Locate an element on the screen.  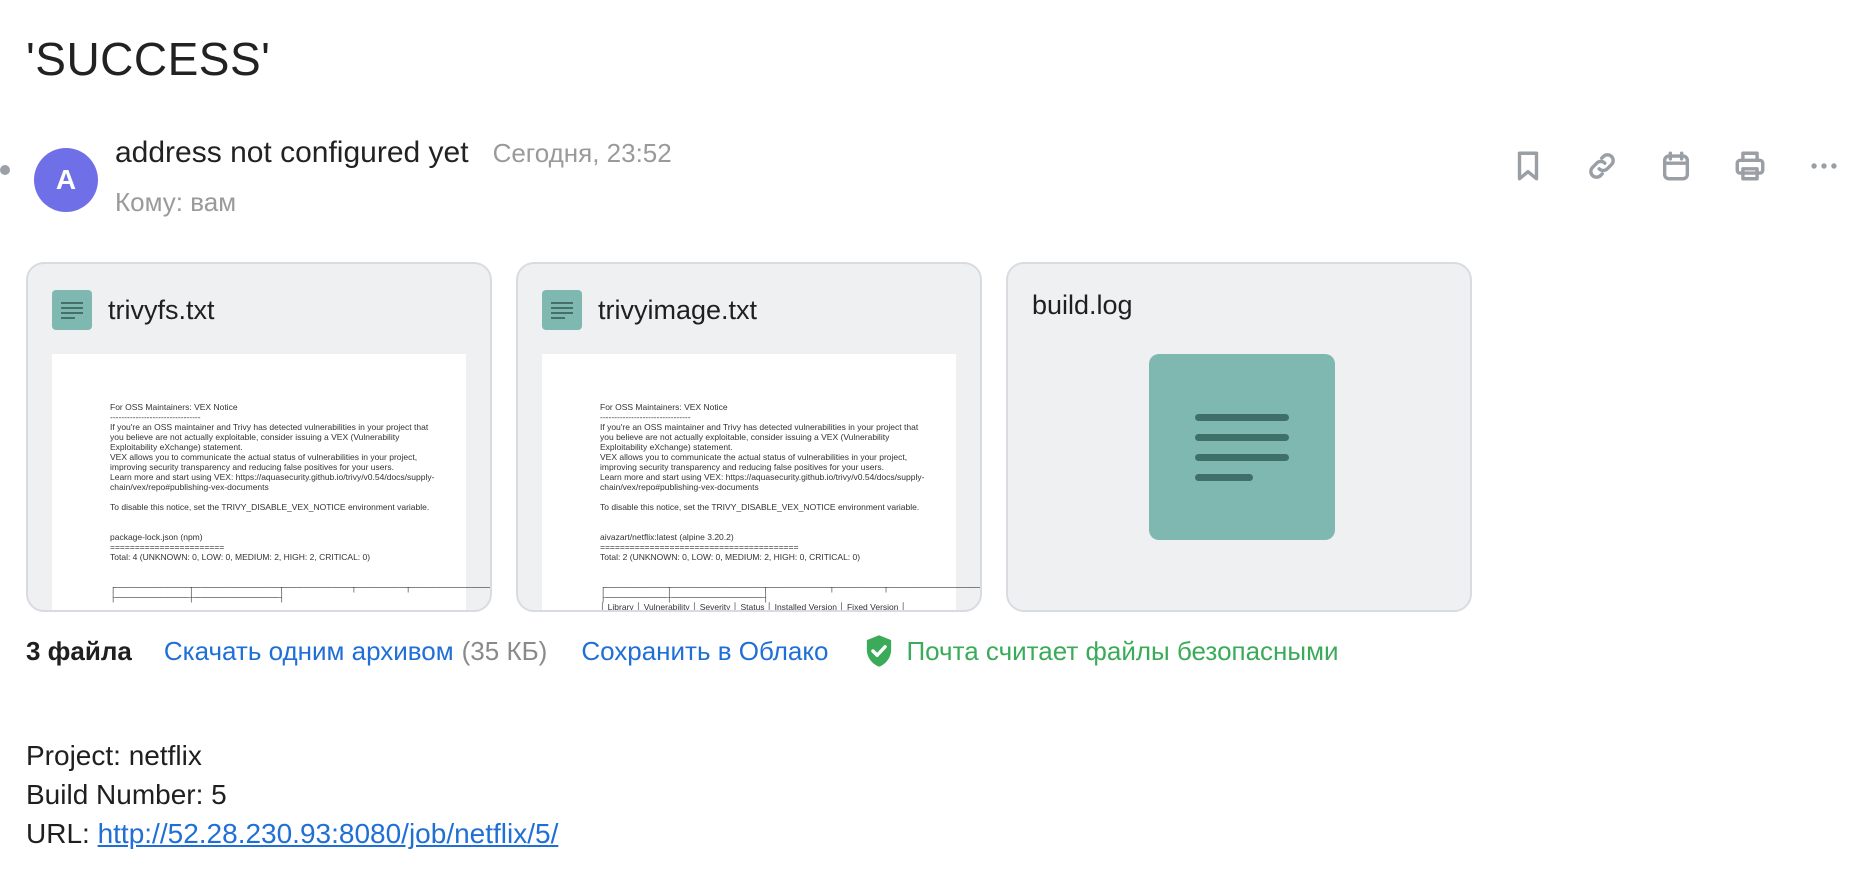
more-icon is located at coordinates (1824, 166).